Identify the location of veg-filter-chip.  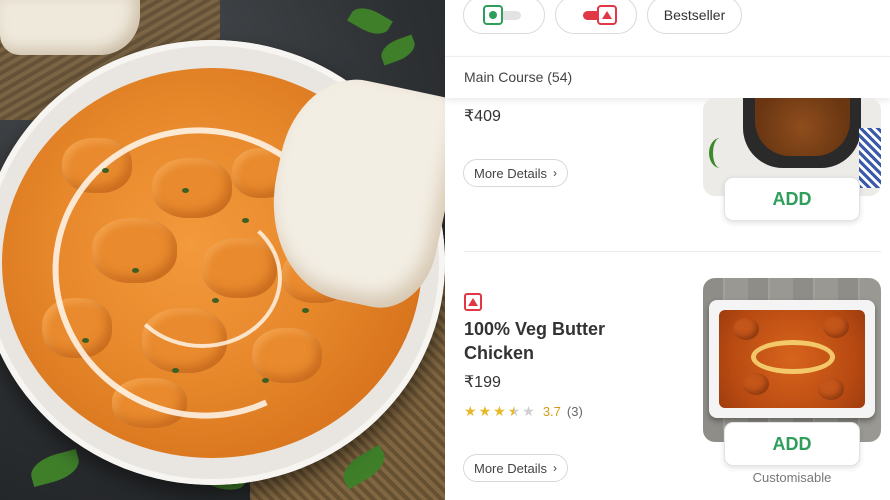
(504, 17).